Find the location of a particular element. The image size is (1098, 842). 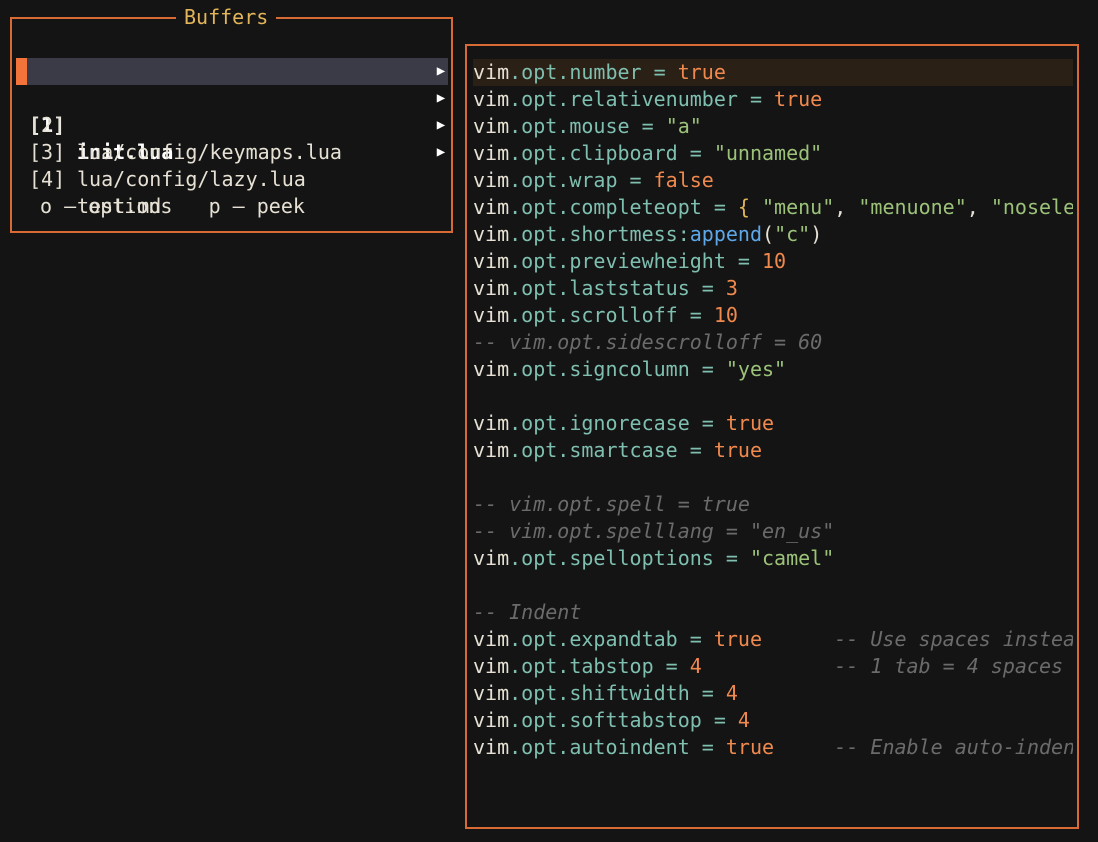

code-token: append is located at coordinates (726, 234).